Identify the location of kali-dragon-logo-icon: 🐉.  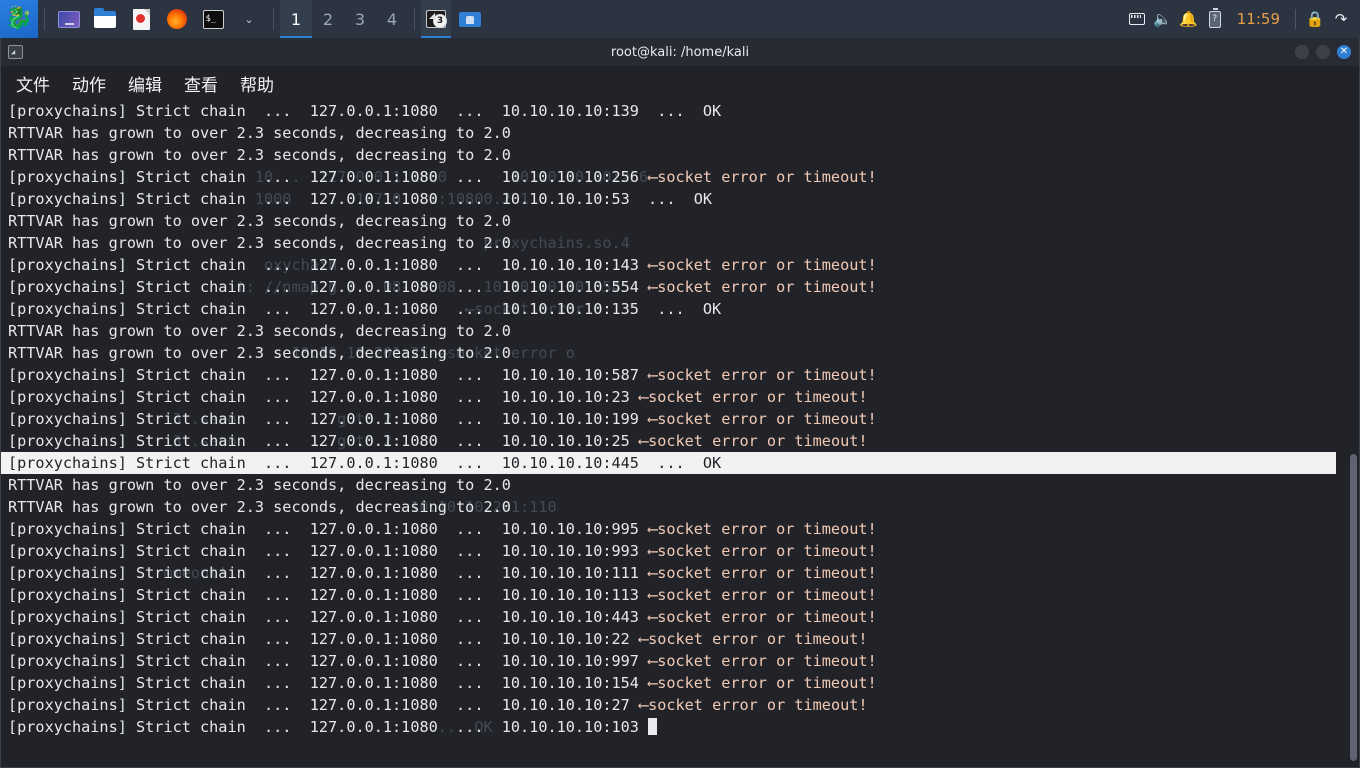
(19, 18).